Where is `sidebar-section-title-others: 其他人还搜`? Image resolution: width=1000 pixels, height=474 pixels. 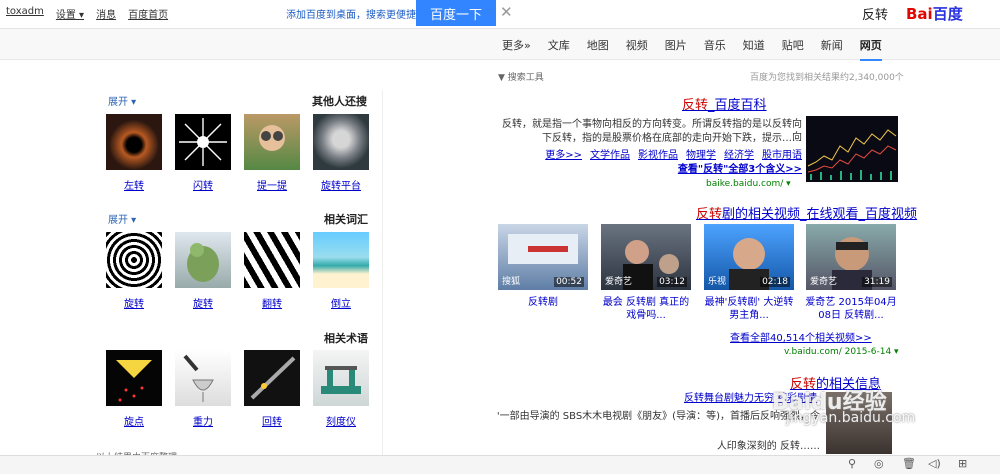
sidebar-section-title-others: 其他人还搜 is located at coordinates (339, 101).